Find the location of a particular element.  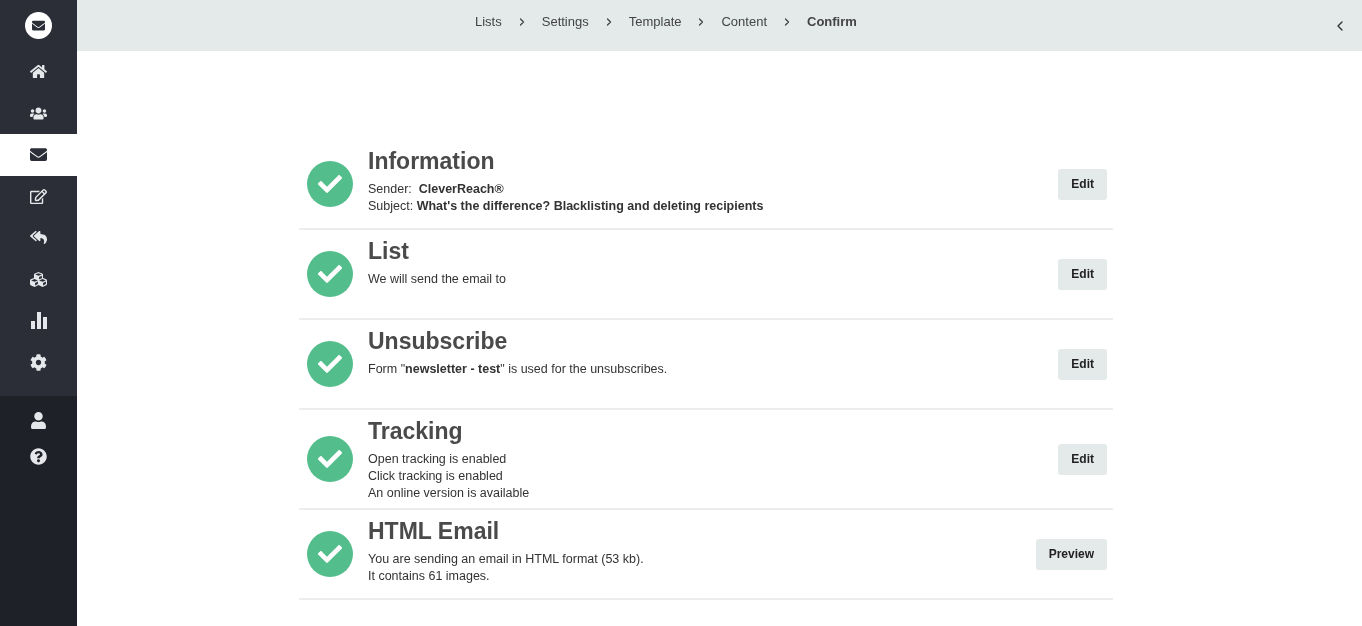

bar-chart-icon is located at coordinates (38, 321).